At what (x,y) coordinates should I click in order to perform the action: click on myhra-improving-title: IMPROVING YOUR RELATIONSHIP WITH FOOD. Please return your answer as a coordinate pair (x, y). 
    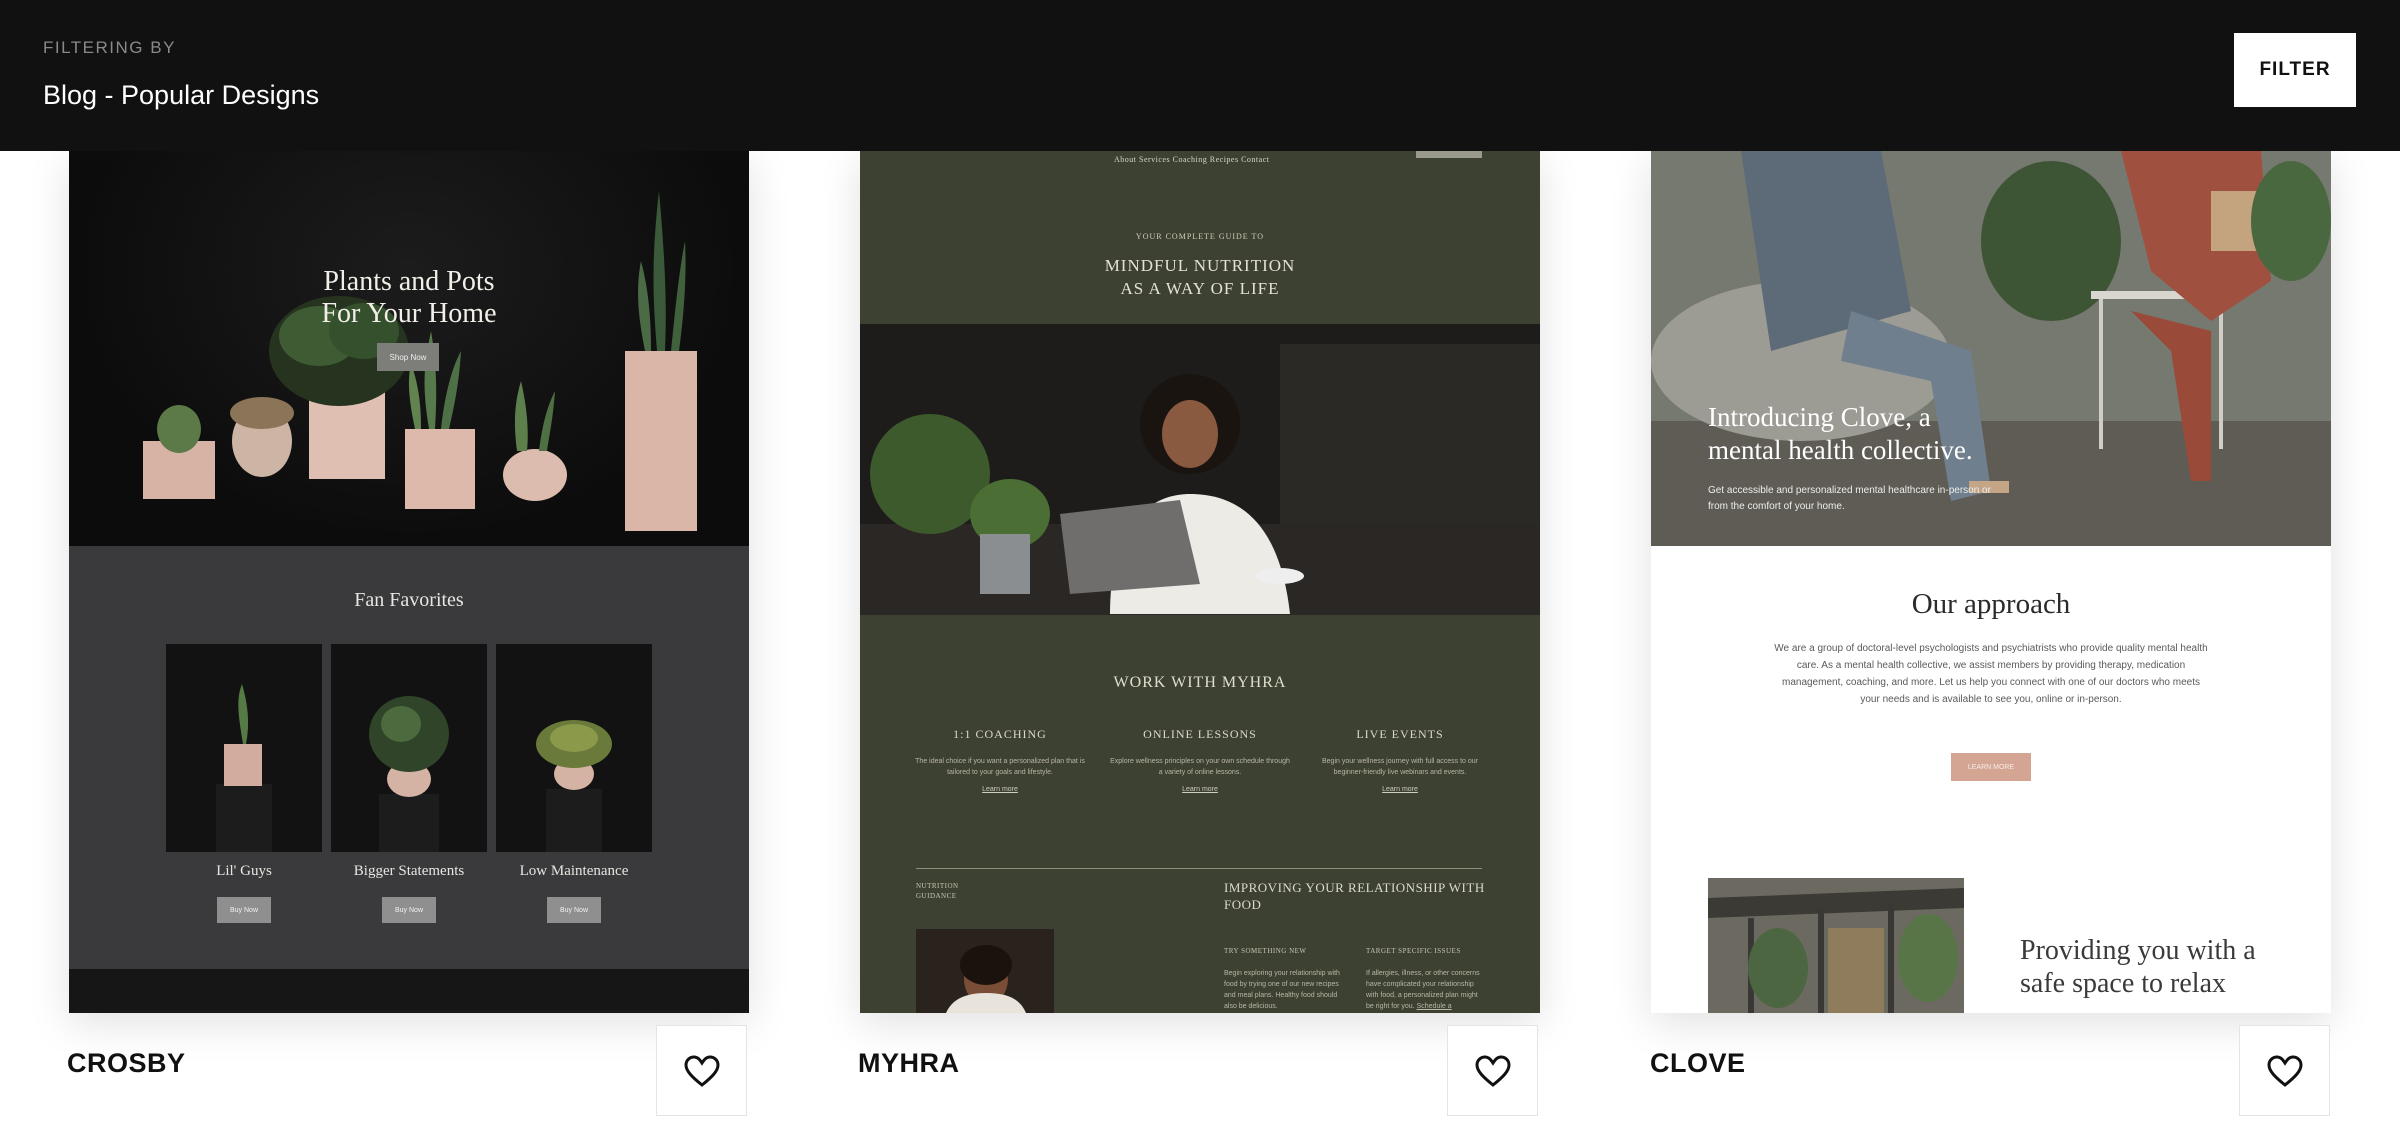
    Looking at the image, I should click on (1354, 896).